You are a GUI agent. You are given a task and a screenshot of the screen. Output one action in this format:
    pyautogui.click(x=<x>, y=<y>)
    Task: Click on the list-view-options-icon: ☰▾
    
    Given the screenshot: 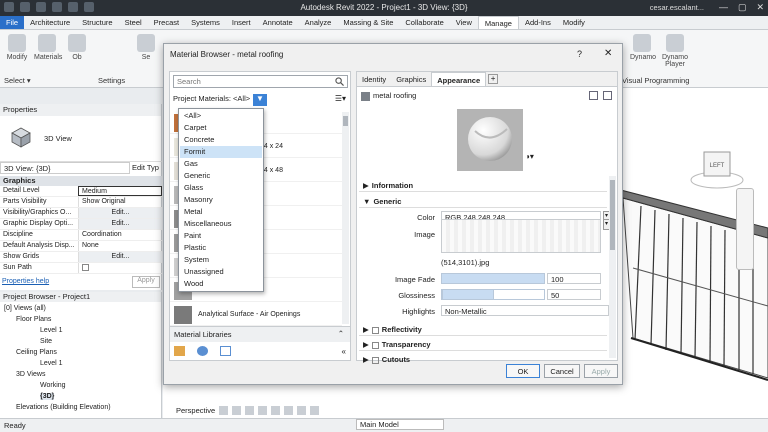 What is the action you would take?
    pyautogui.click(x=340, y=98)
    